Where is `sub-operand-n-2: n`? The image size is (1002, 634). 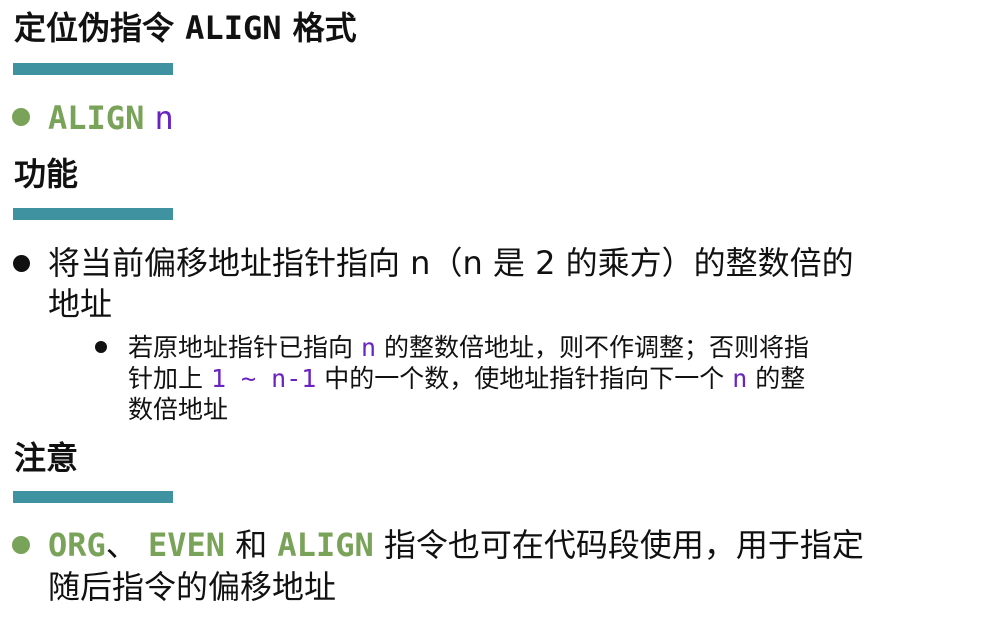 sub-operand-n-2: n is located at coordinates (740, 378).